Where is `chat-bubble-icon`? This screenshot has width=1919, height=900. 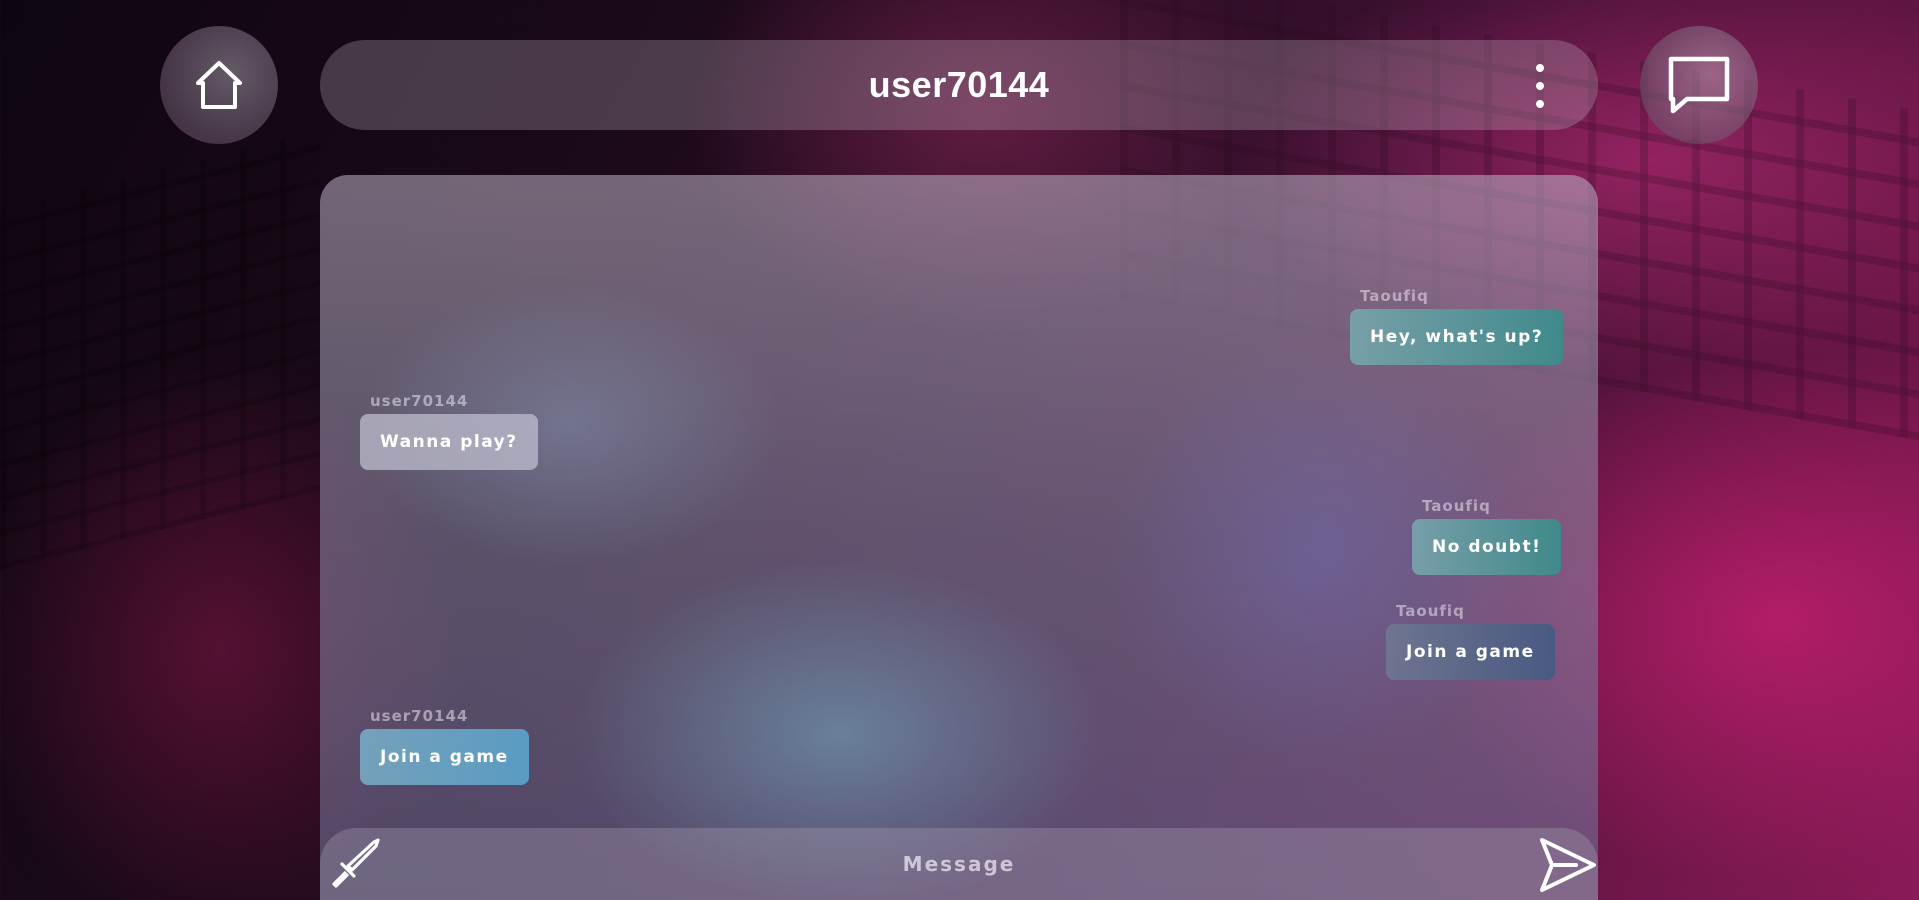
chat-bubble-icon is located at coordinates (1699, 85).